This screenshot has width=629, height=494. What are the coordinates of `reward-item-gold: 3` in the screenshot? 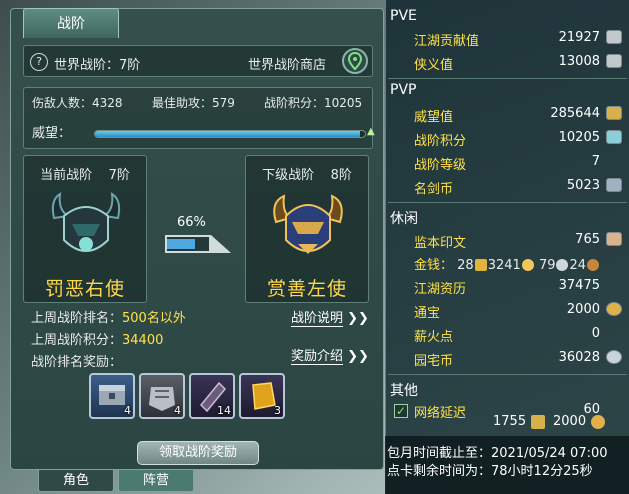 It's located at (262, 396).